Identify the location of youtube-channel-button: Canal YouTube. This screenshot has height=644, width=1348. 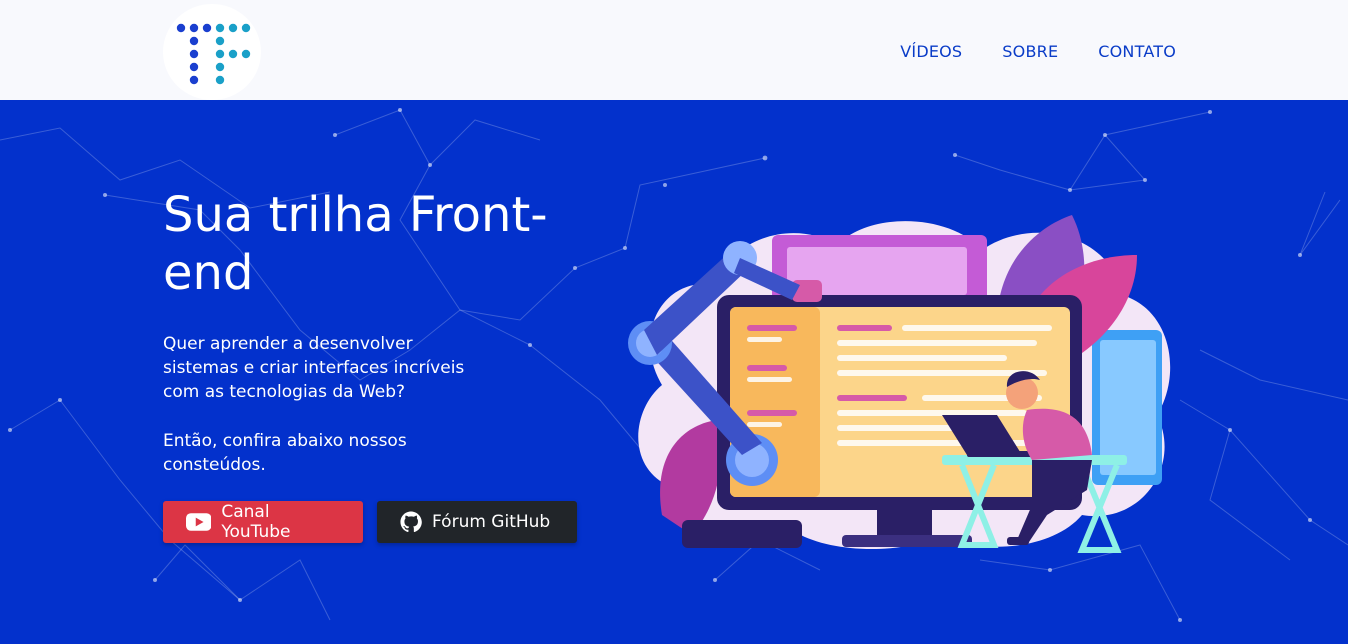
(263, 522).